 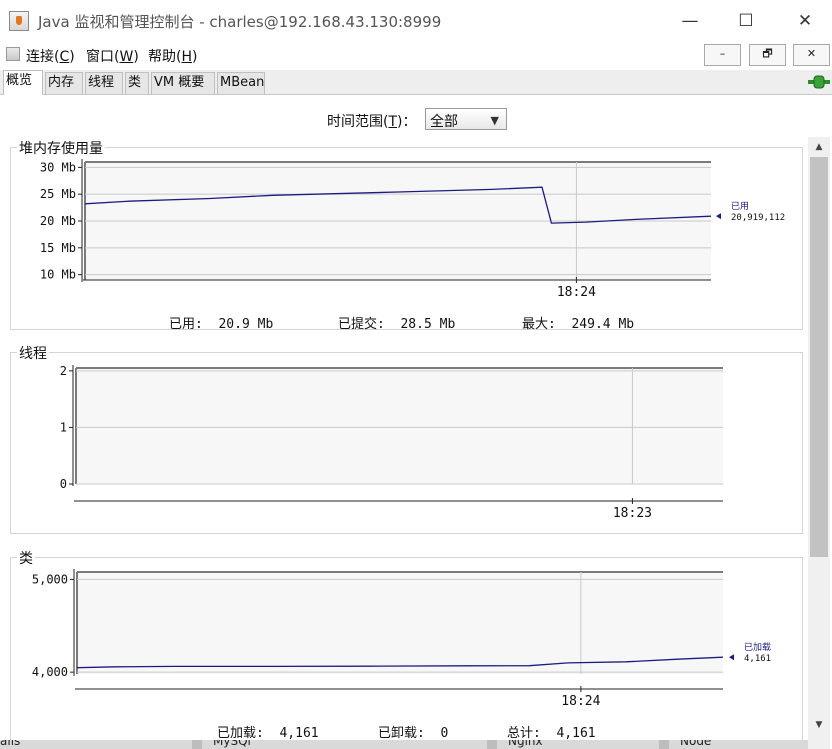 I want to click on legend-label: 已用, so click(x=740, y=206).